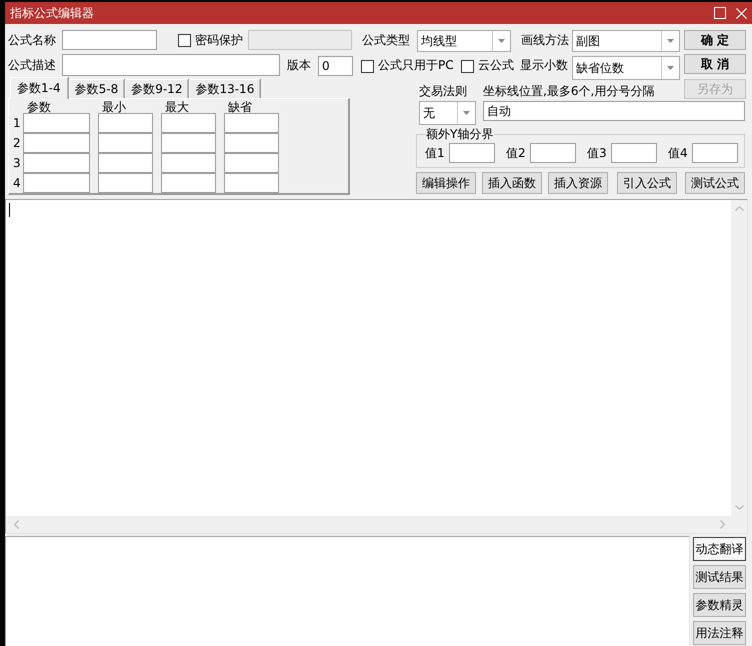  What do you see at coordinates (719, 549) in the screenshot?
I see `side-button: 动态翻译` at bounding box center [719, 549].